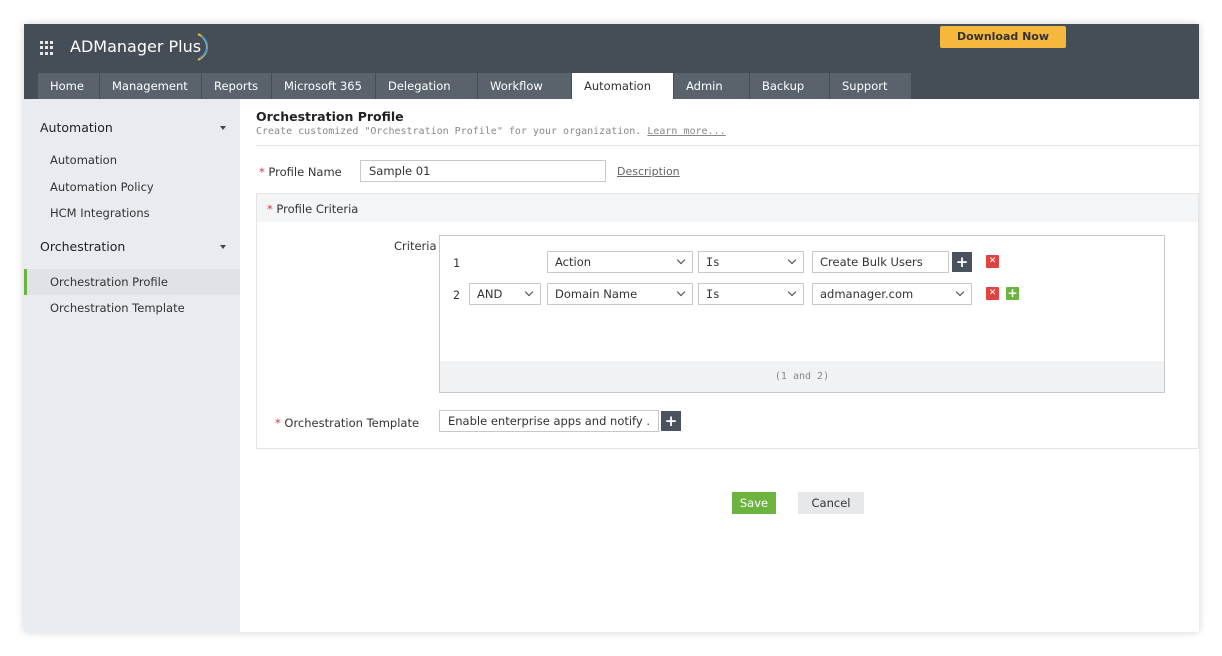  What do you see at coordinates (47, 48) in the screenshot?
I see `app-grid-icon` at bounding box center [47, 48].